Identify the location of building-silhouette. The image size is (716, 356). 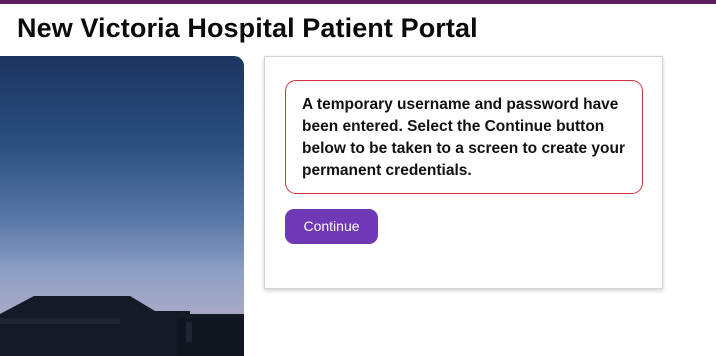
(122, 326).